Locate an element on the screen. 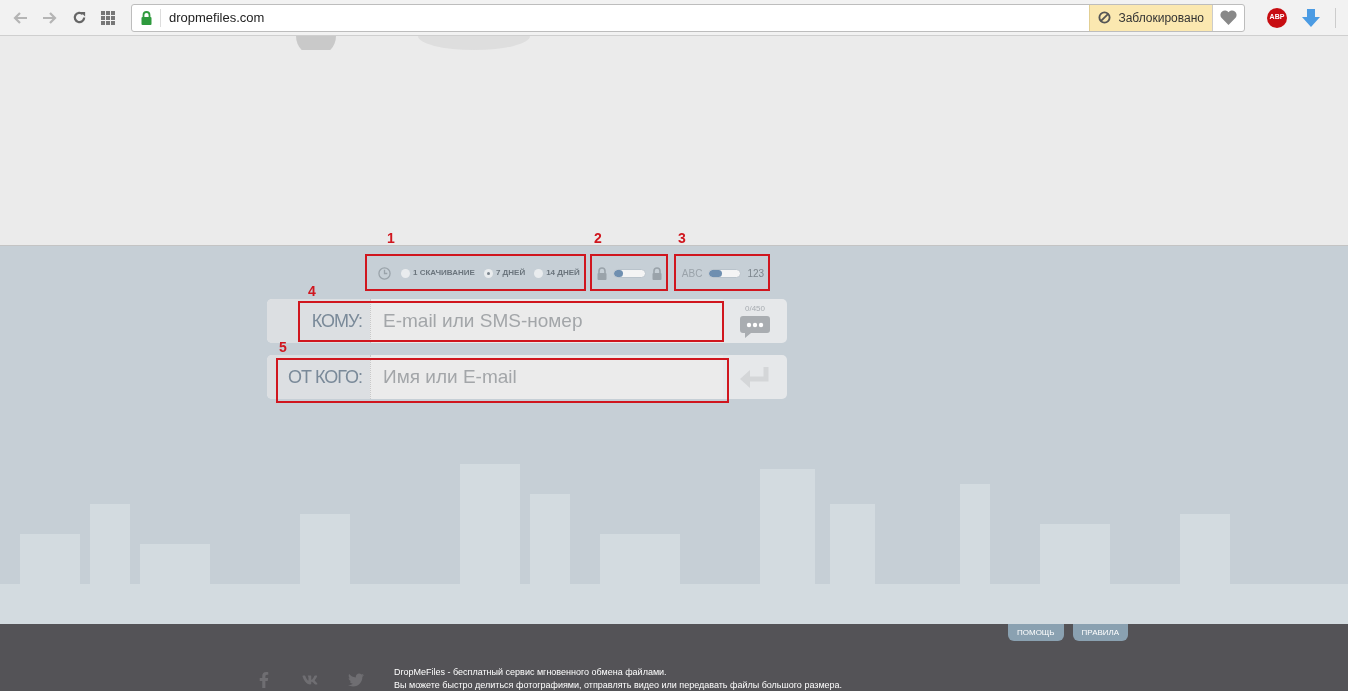 Image resolution: width=1348 pixels, height=691 pixels. duration-radio: 1 СКАЧИВАНИЕ is located at coordinates (438, 273).